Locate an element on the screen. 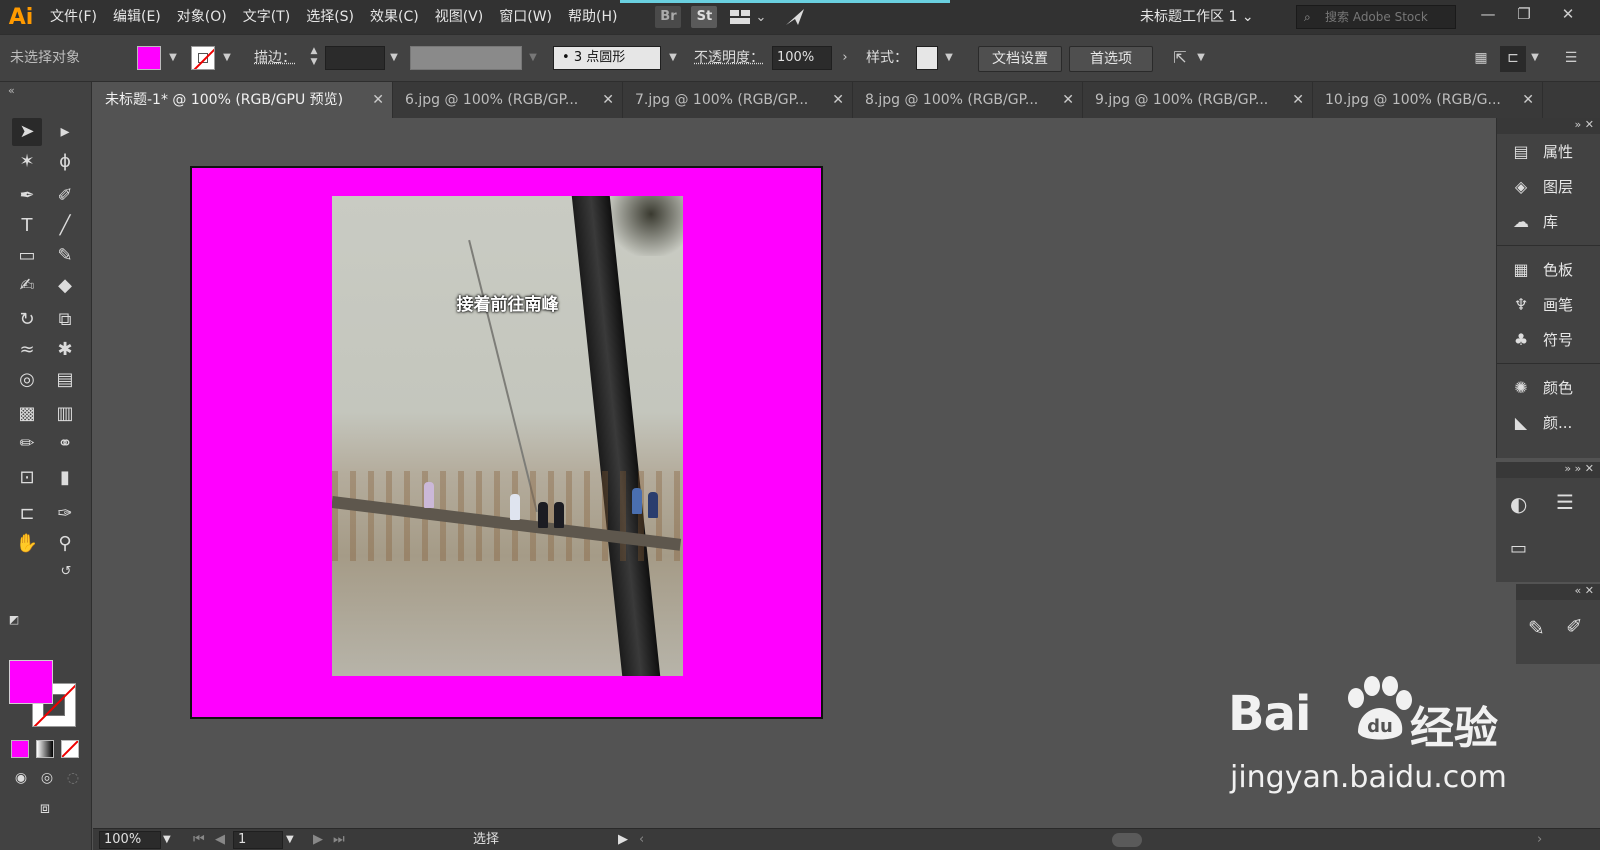  menu-help: 帮助(H) is located at coordinates (592, 17).